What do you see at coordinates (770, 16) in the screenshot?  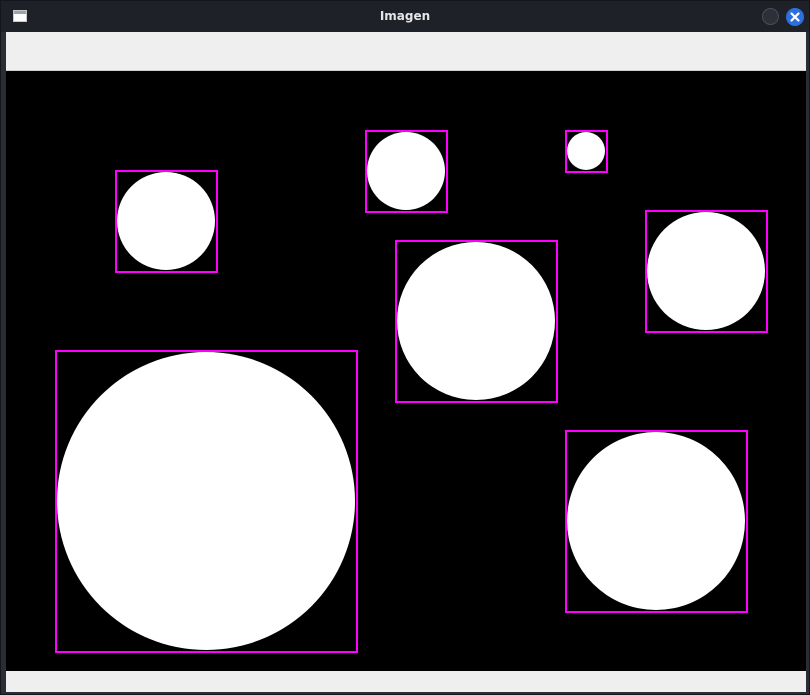 I see `minimize-button` at bounding box center [770, 16].